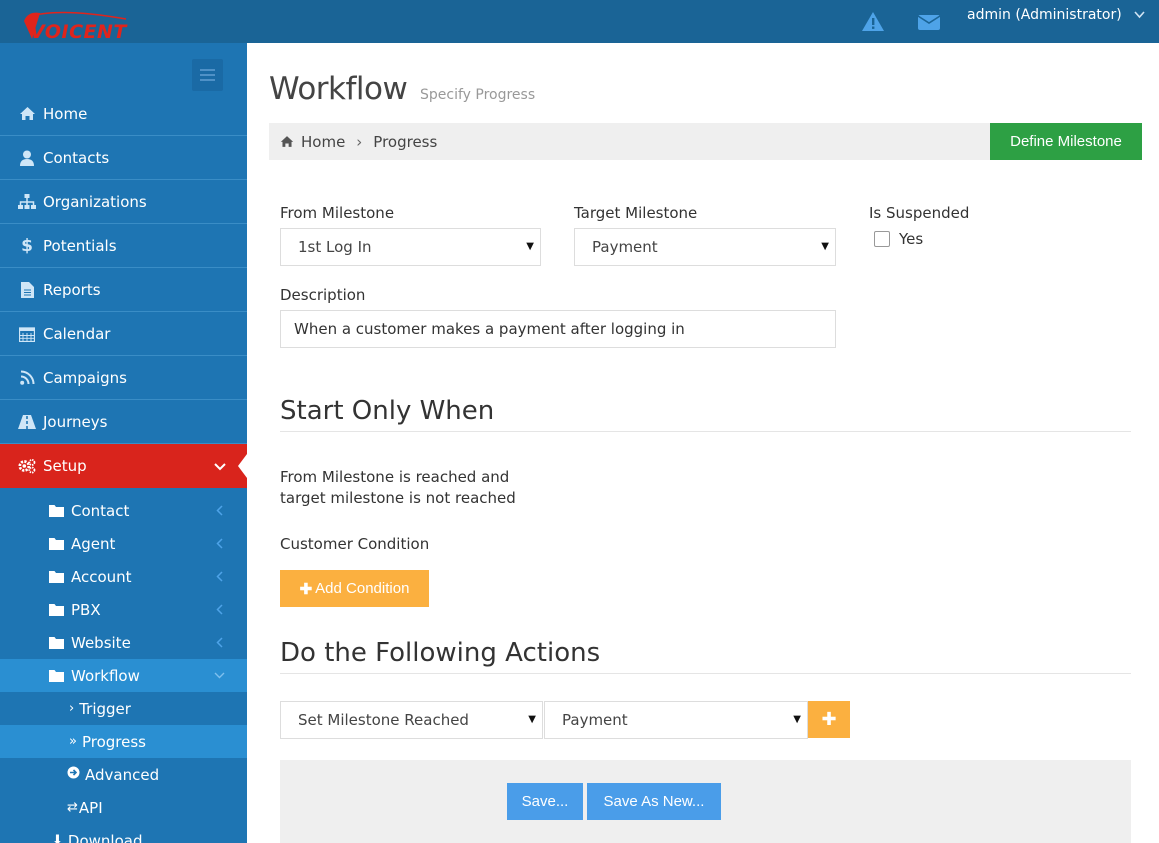 The width and height of the screenshot is (1159, 843). Describe the element at coordinates (440, 653) in the screenshot. I see `actions-heading: Do the Following Actions` at that location.